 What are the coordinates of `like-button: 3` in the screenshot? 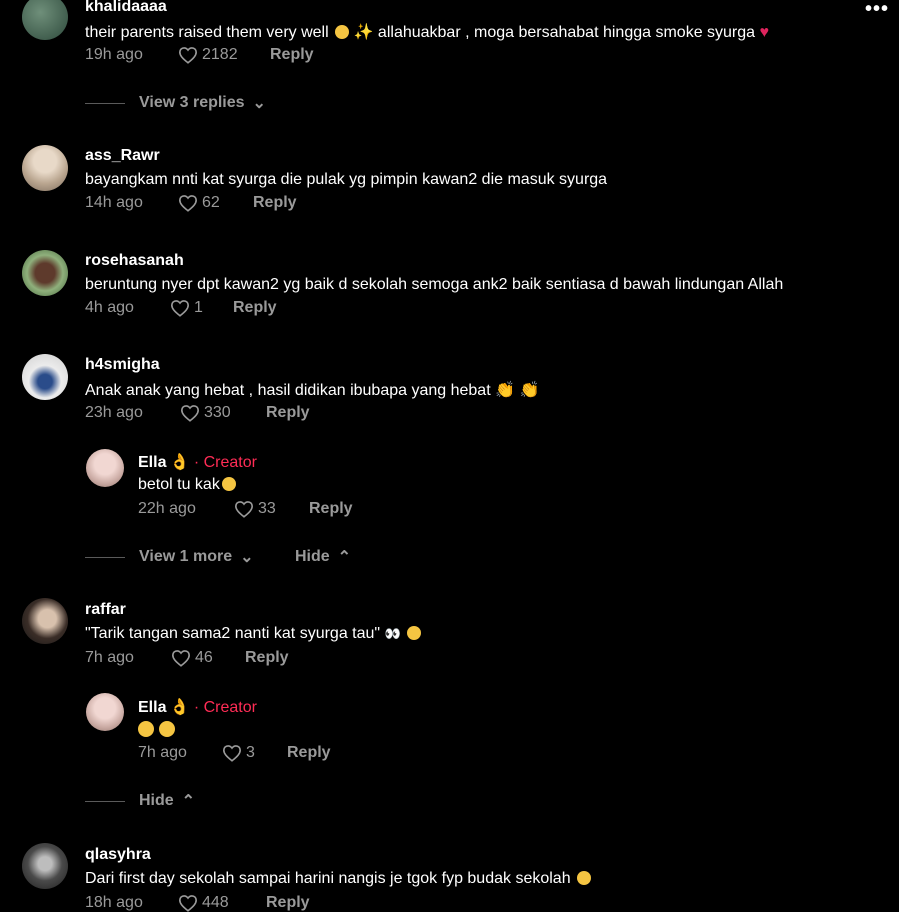 It's located at (238, 753).